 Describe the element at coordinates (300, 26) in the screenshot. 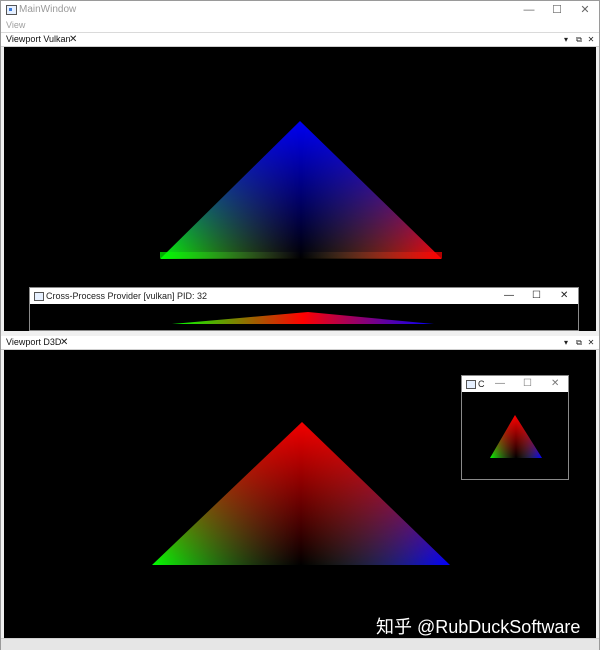

I see `menu-bar: View` at that location.